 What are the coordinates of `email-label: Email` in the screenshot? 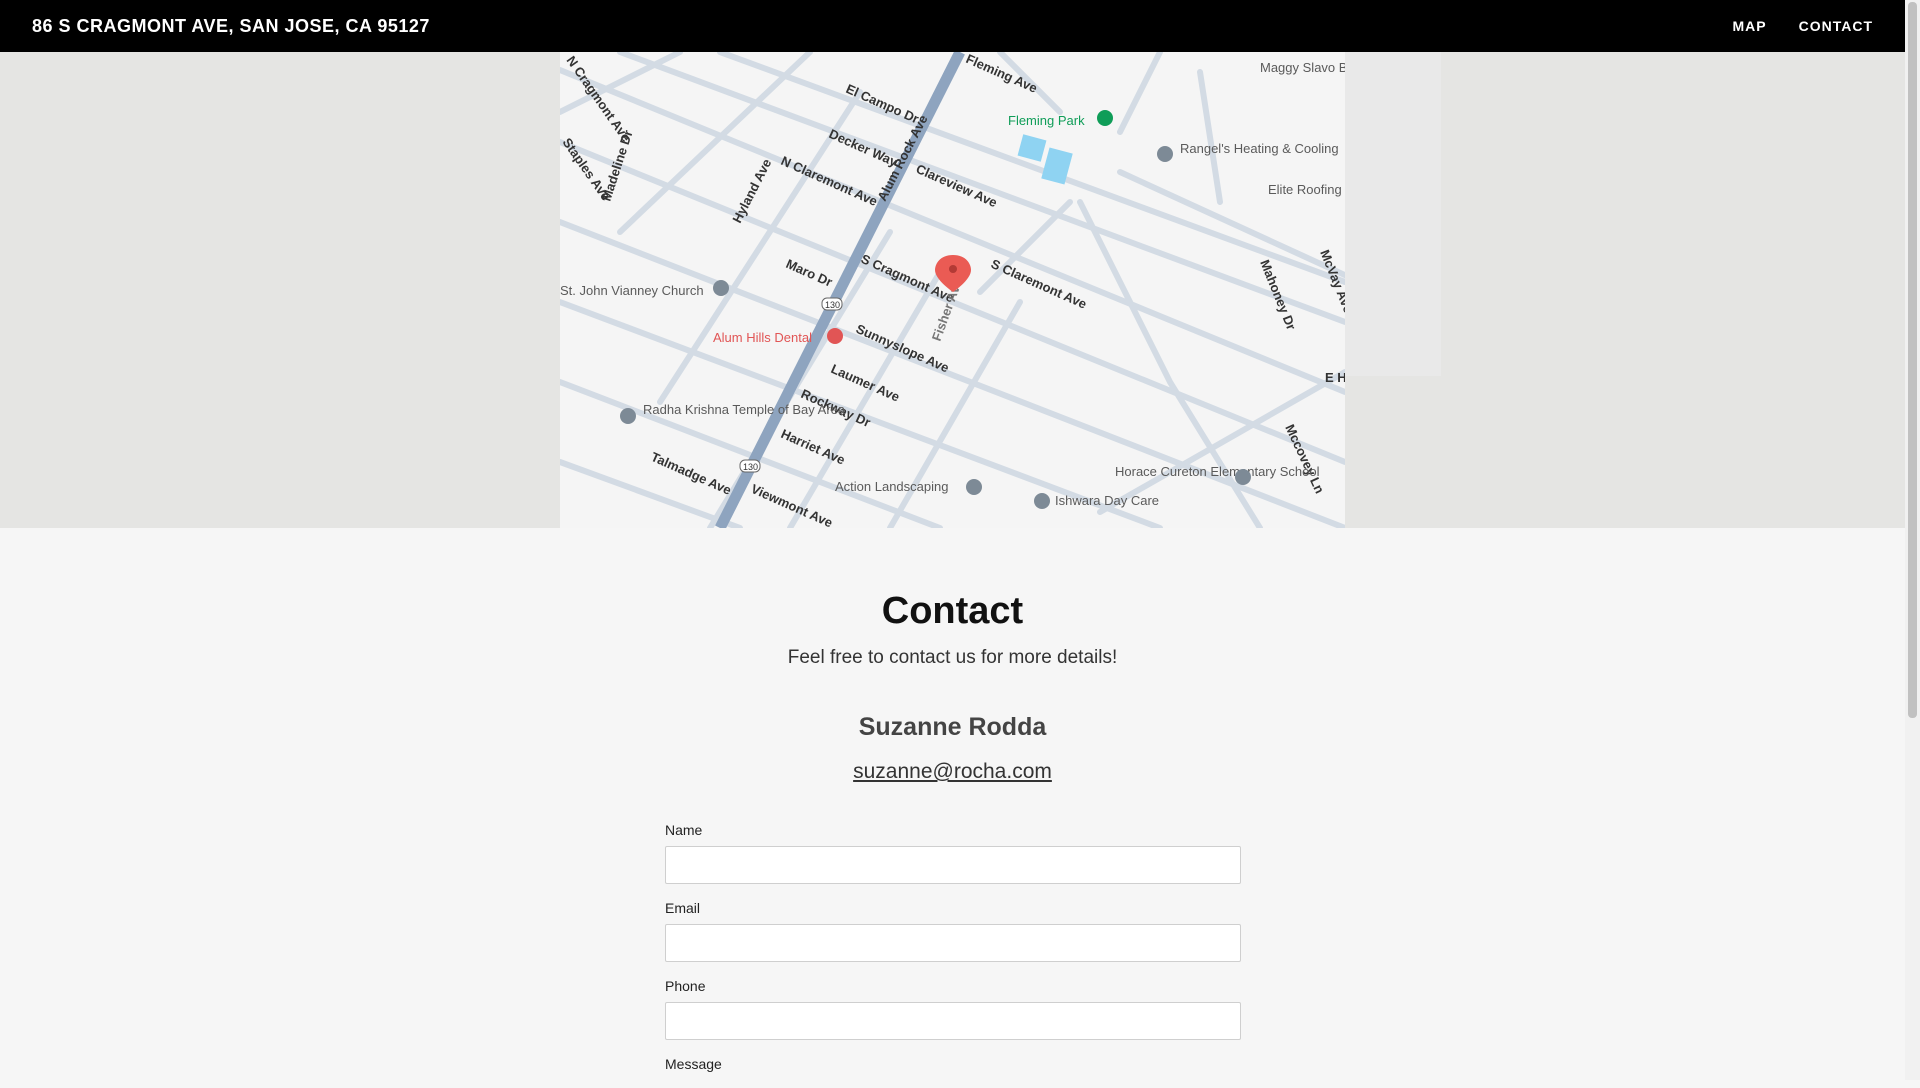 It's located at (683, 908).